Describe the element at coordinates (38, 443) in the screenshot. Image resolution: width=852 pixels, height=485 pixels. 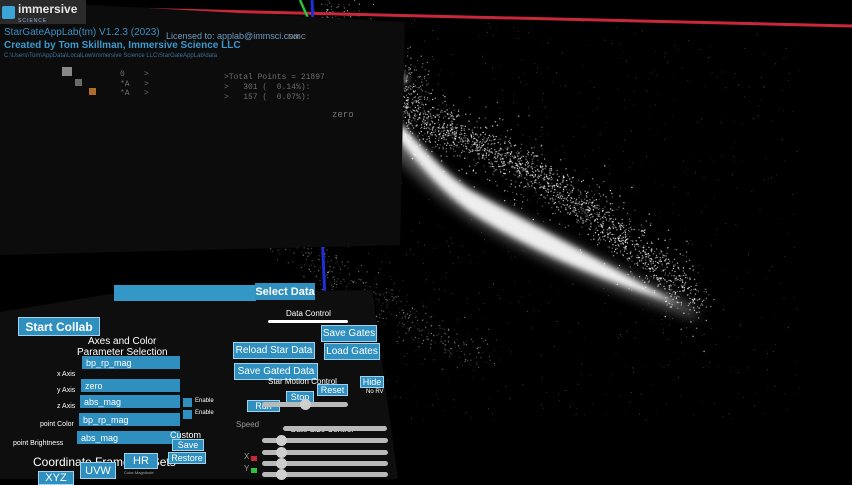
I see `point-brightness-label: point Brightness` at that location.